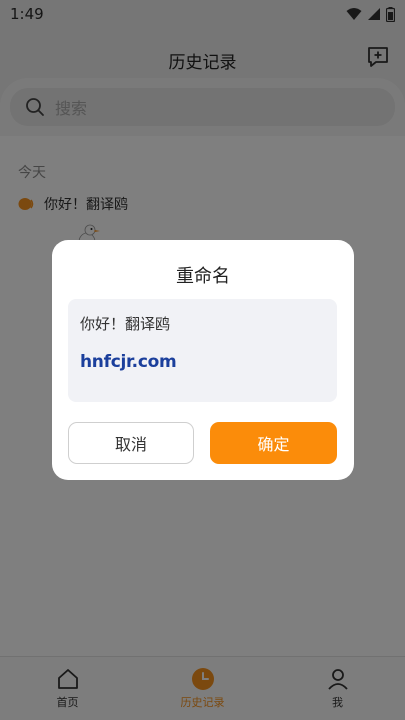 The height and width of the screenshot is (720, 405). Describe the element at coordinates (131, 443) in the screenshot. I see `cancel-button: 取消` at that location.